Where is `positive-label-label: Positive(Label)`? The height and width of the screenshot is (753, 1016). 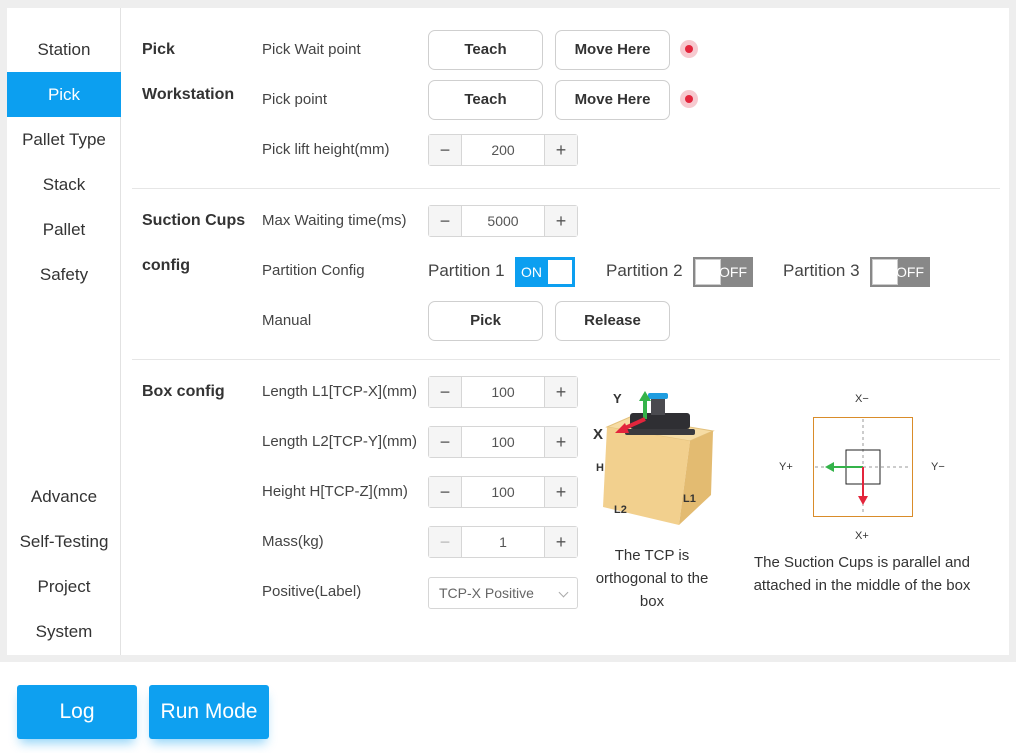 positive-label-label: Positive(Label) is located at coordinates (312, 591).